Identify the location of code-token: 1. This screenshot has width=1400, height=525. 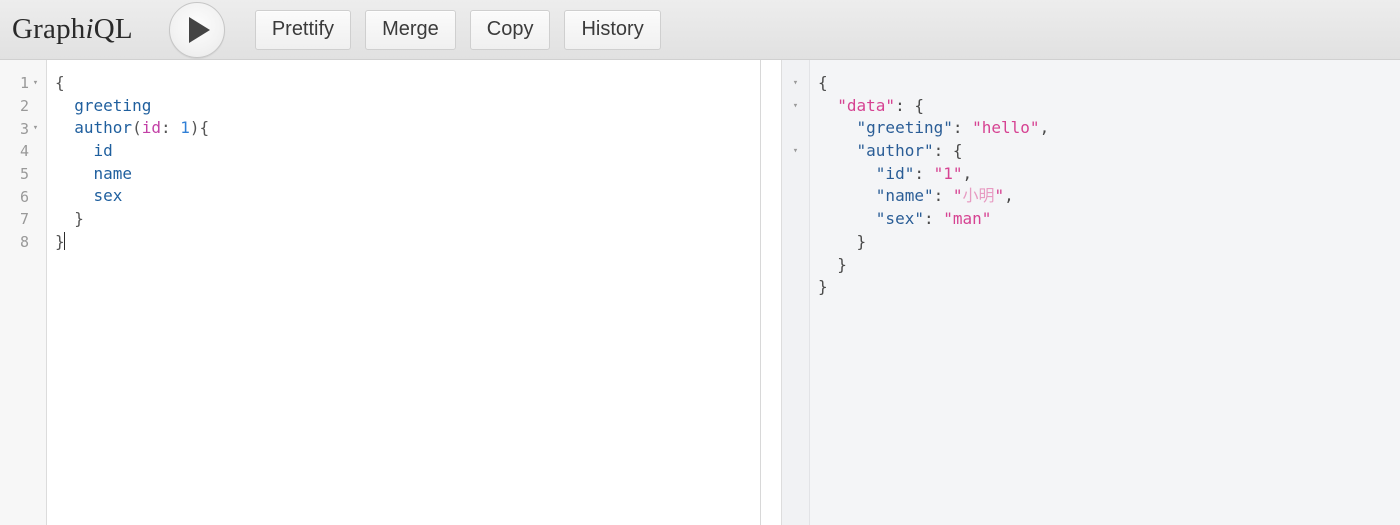
(185, 128).